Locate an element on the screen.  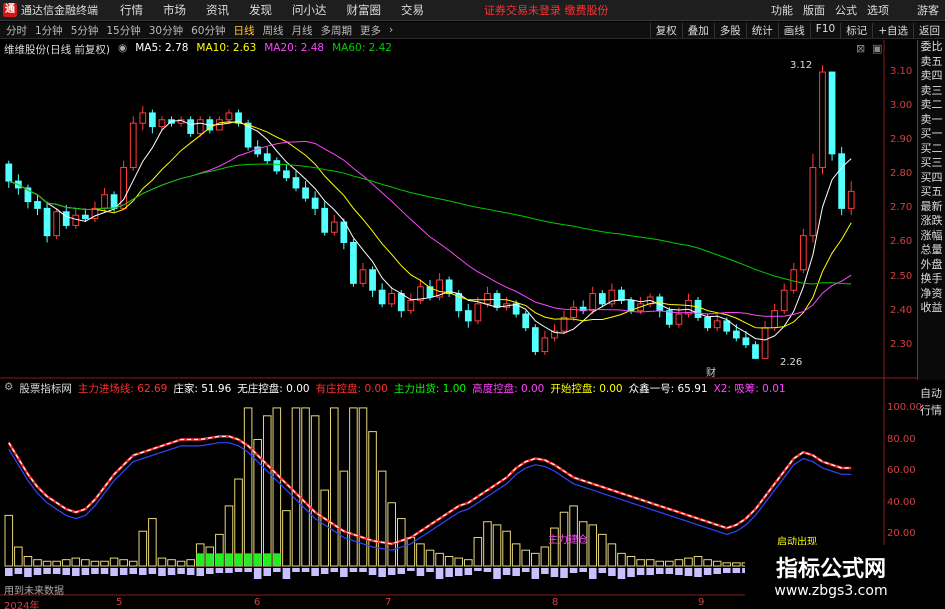
side-buttons: 自动 行情 is located at coordinates (931, 402).